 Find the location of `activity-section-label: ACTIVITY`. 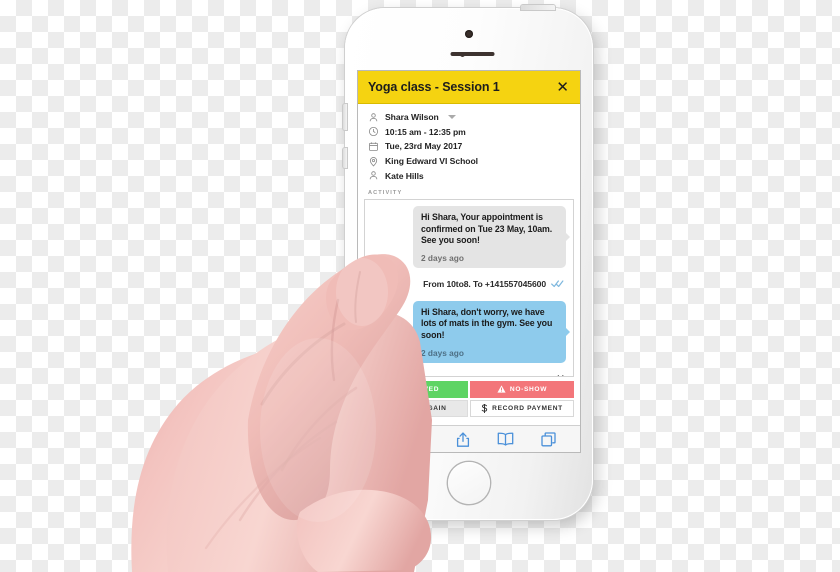

activity-section-label: ACTIVITY is located at coordinates (469, 192).